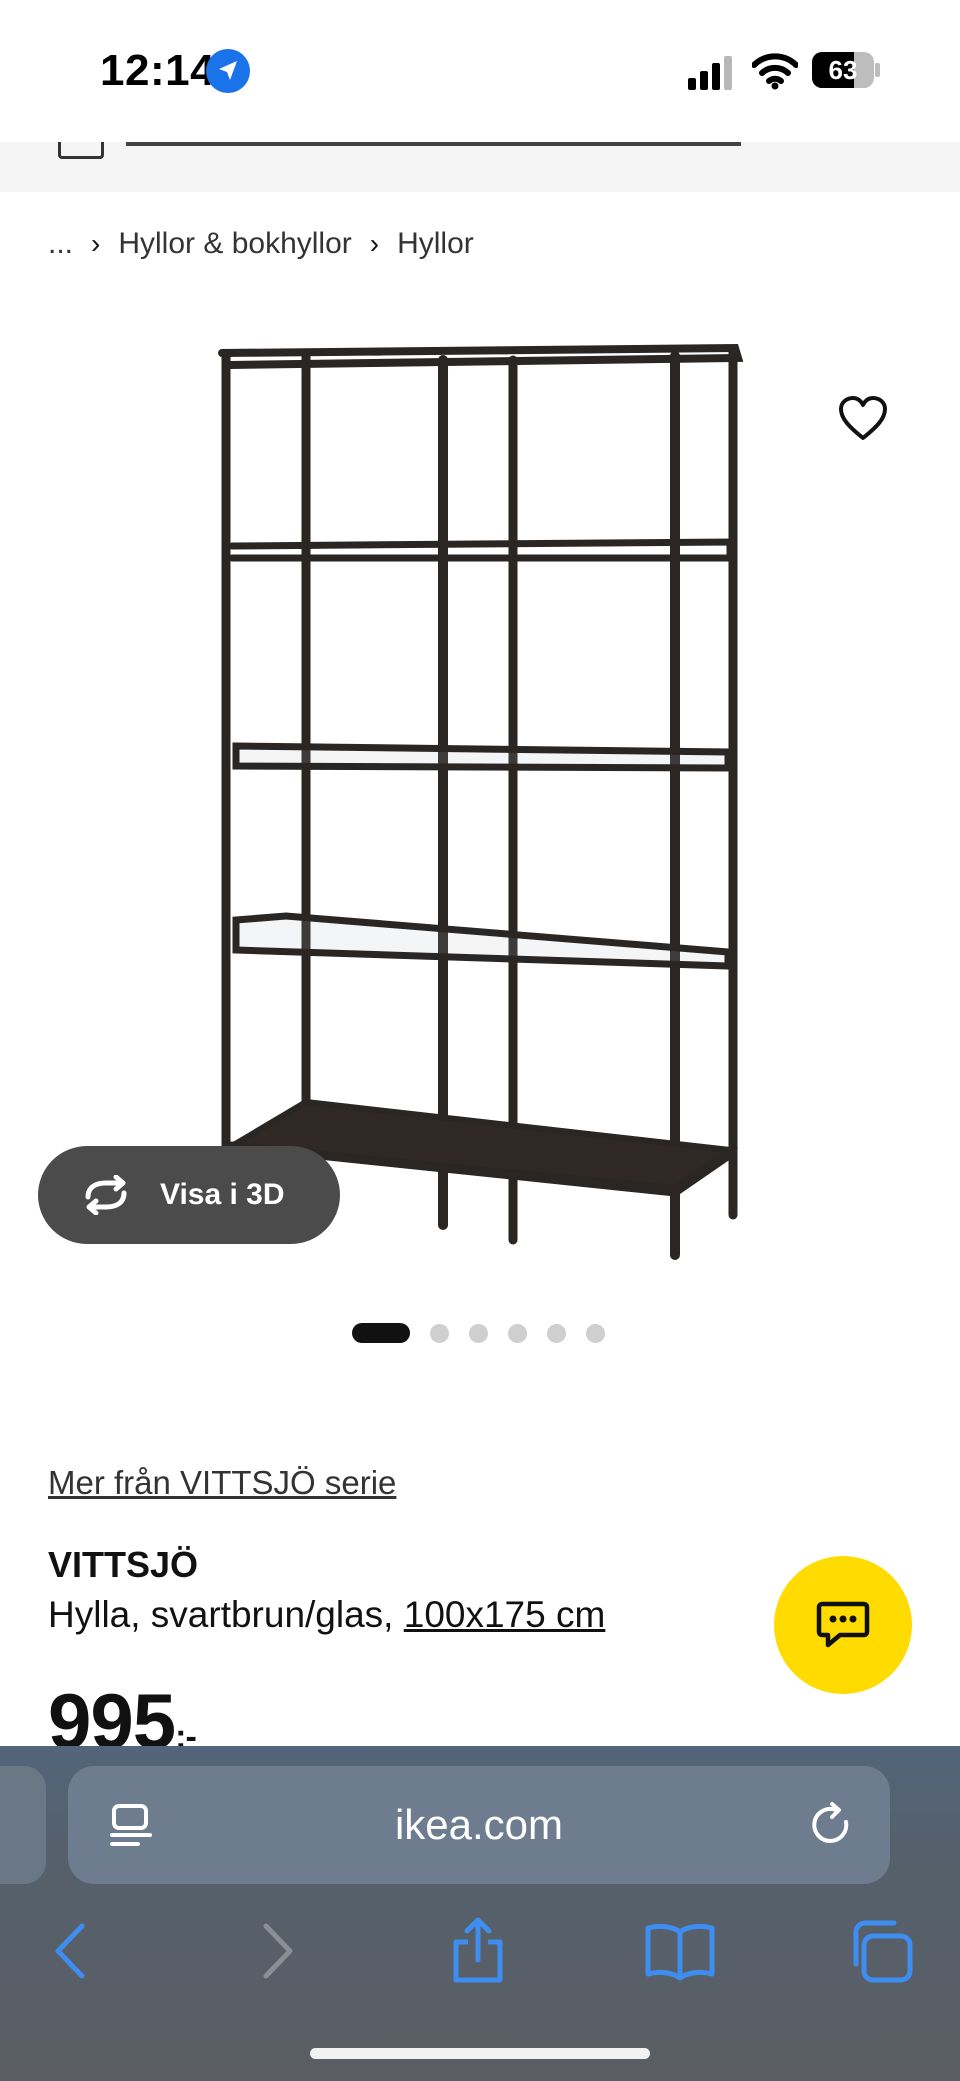 Image resolution: width=960 pixels, height=2081 pixels. I want to click on signal-icon, so click(710, 73).